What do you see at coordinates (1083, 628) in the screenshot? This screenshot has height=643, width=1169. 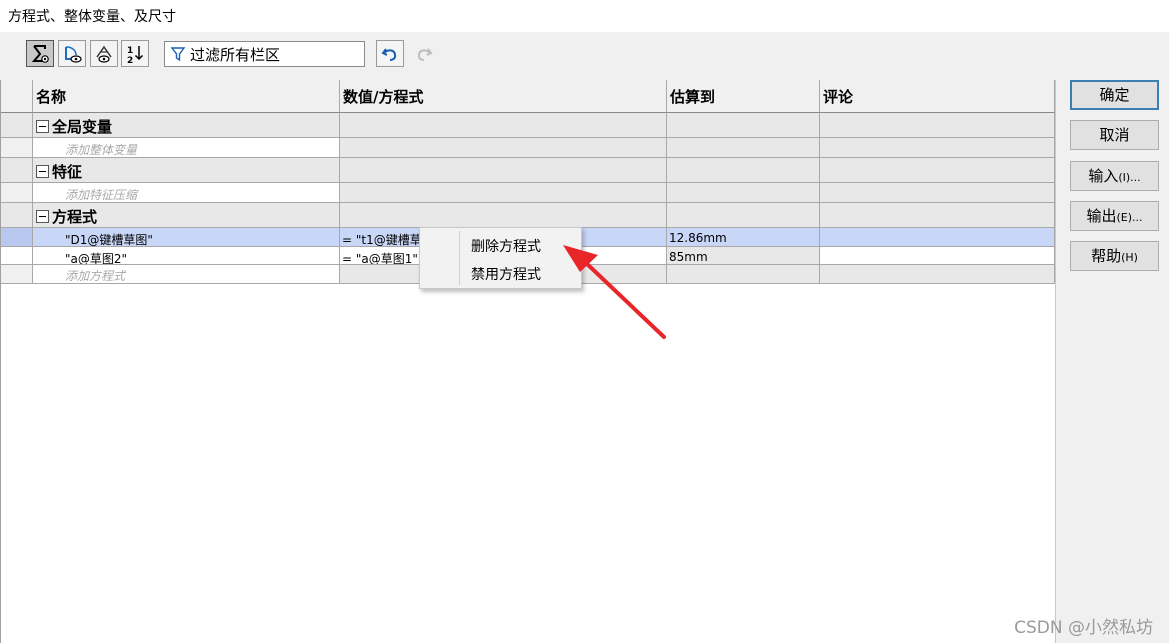 I see `watermark: CSDN @小然私坊` at bounding box center [1083, 628].